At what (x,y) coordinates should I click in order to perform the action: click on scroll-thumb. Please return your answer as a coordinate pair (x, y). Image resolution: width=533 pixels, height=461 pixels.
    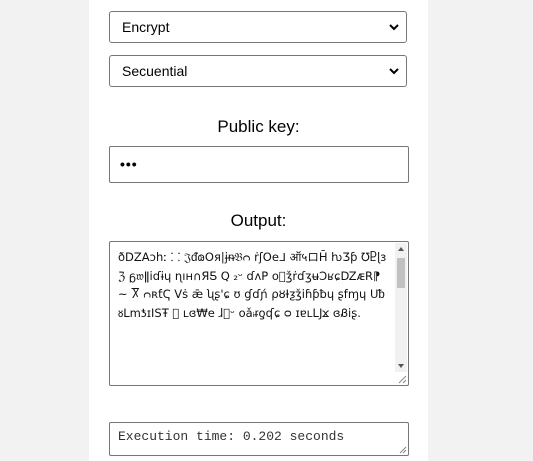
    Looking at the image, I should click on (401, 273).